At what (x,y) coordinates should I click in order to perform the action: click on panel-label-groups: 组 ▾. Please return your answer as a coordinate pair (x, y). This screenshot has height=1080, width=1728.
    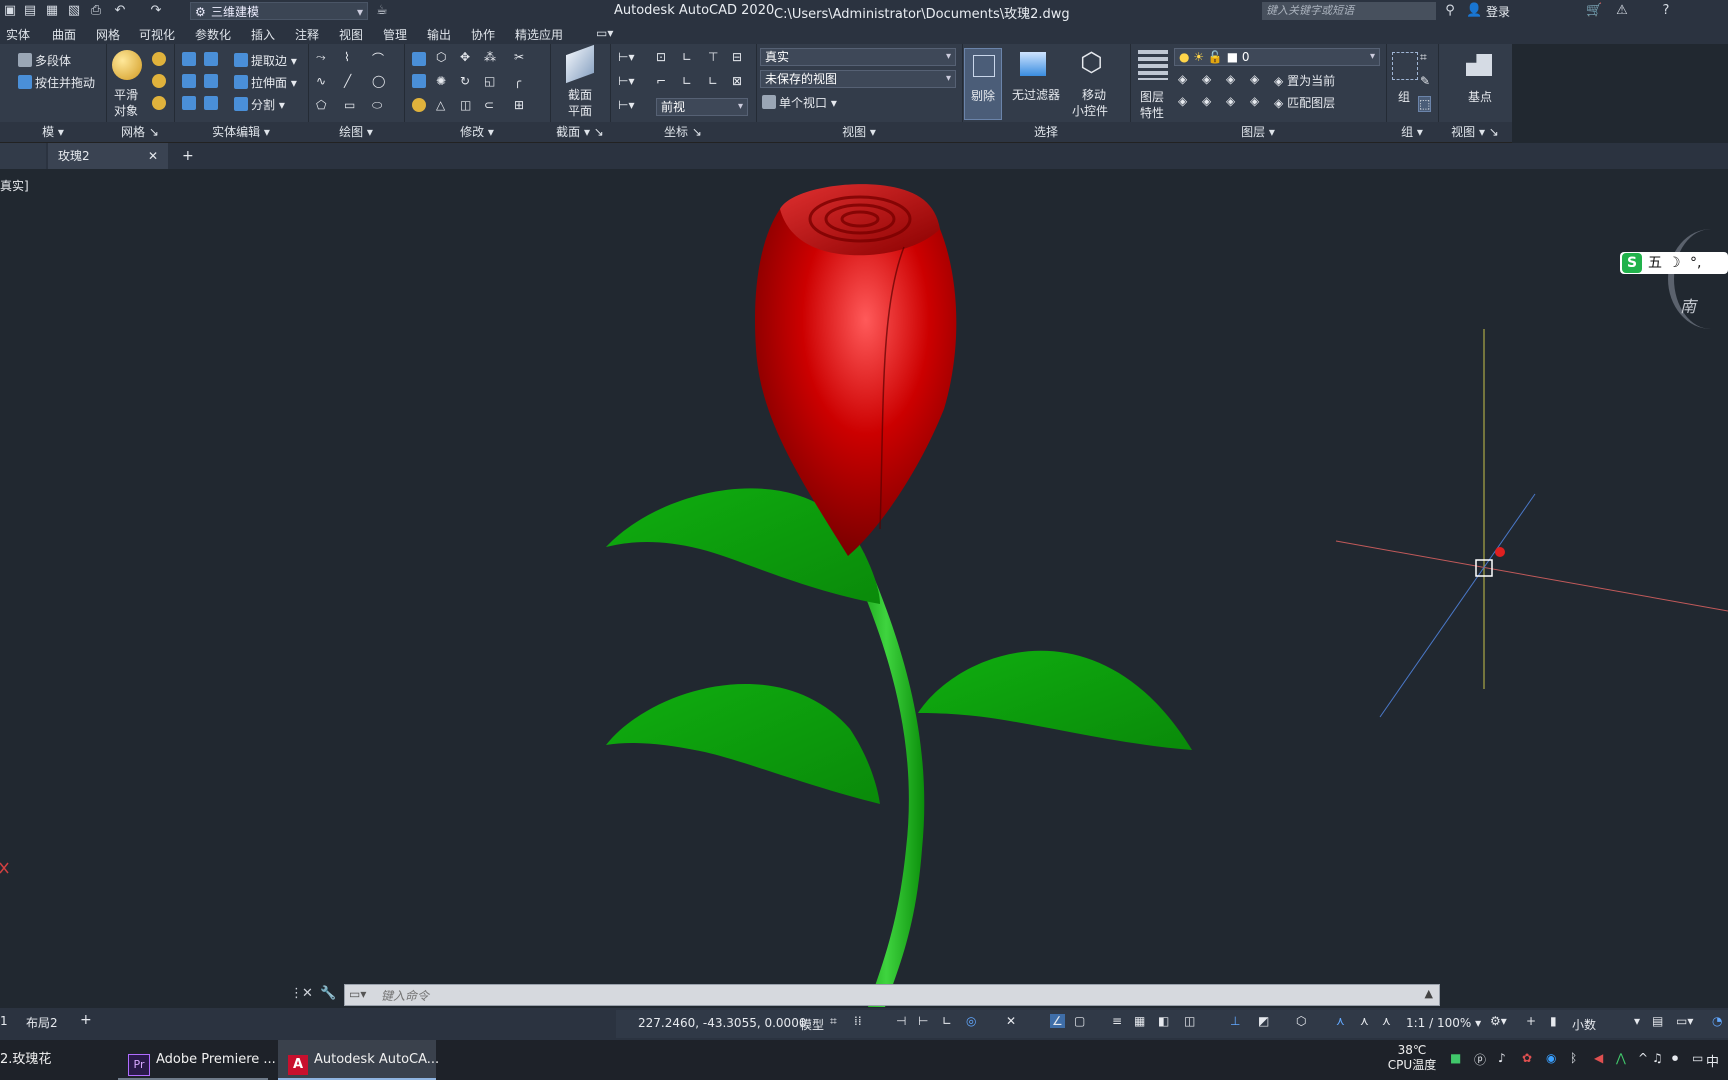
    Looking at the image, I should click on (1412, 132).